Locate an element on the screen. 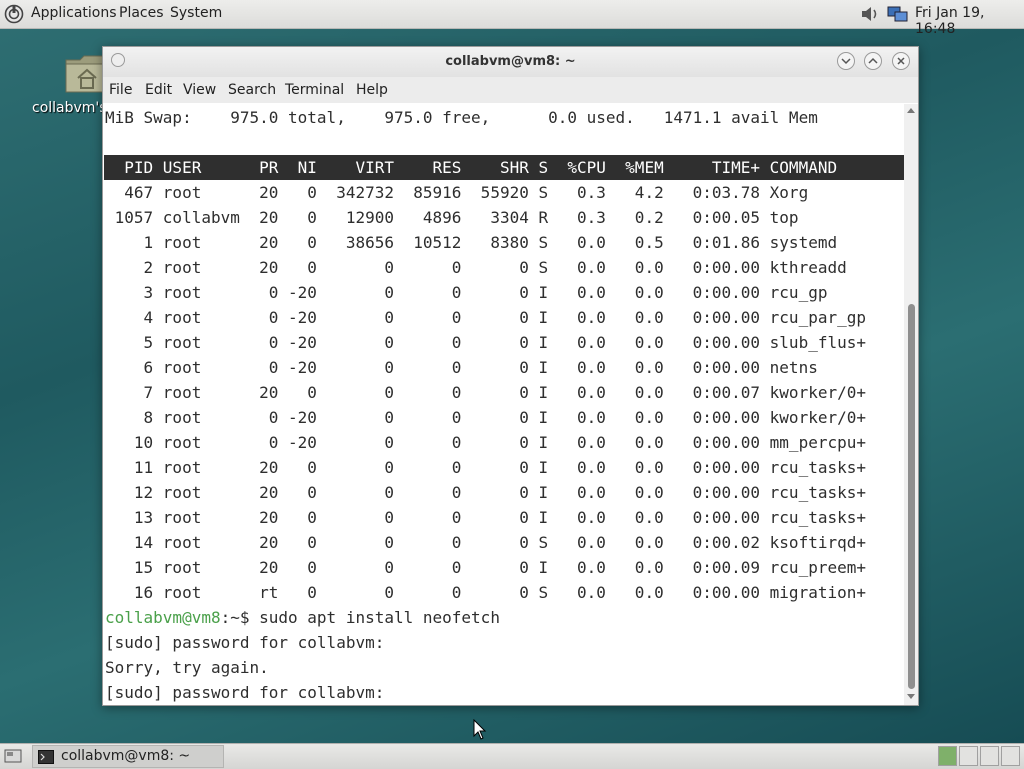 The image size is (1024, 769). window-title: collabvm@vm8: ~ is located at coordinates (510, 61).